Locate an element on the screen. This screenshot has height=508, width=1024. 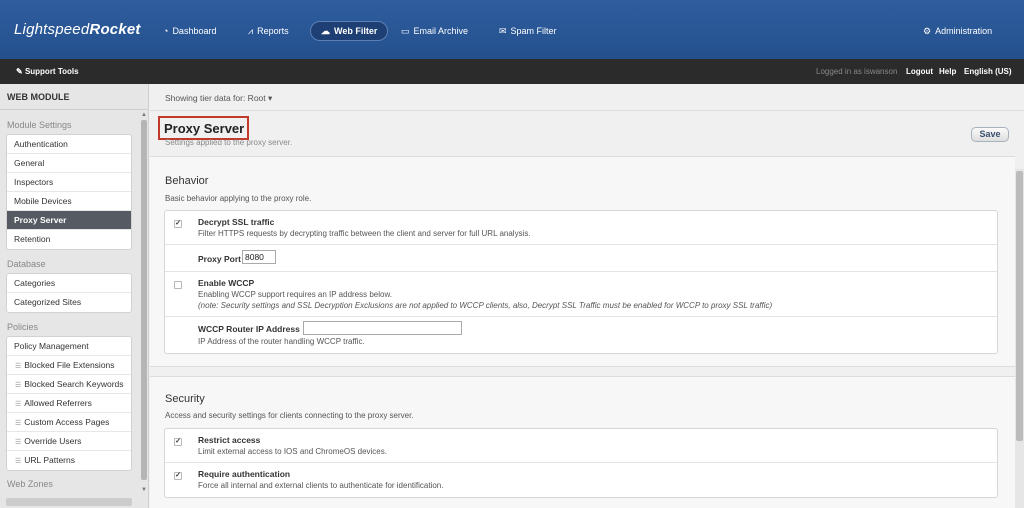
sidebar-item-label: Override Users is located at coordinates (53, 441).